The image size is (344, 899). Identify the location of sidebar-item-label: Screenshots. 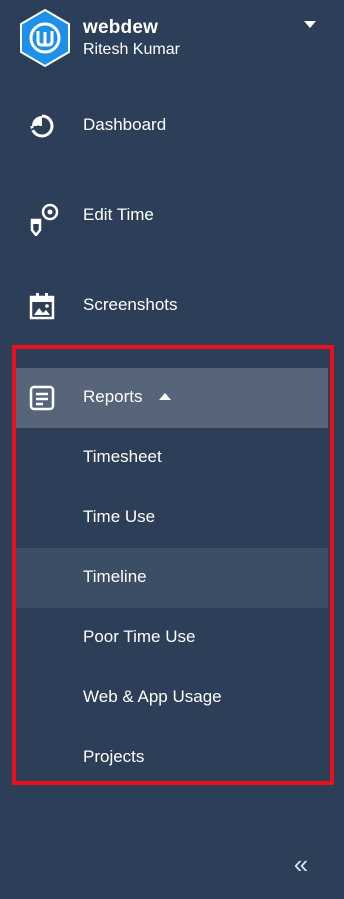
(130, 304).